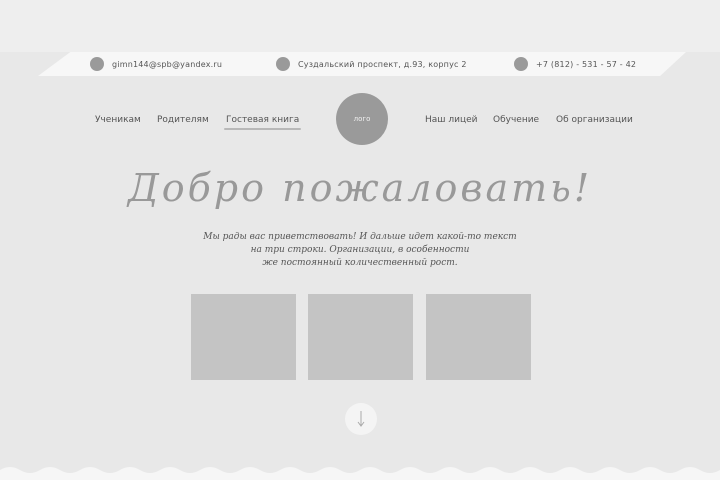 Image resolution: width=720 pixels, height=480 pixels. What do you see at coordinates (594, 120) in the screenshot?
I see `nav-about: Об организации` at bounding box center [594, 120].